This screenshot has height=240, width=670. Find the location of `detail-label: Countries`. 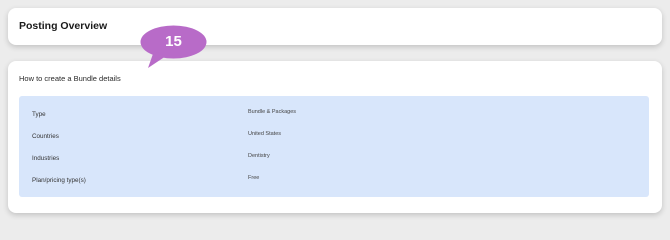

detail-label: Countries is located at coordinates (45, 136).